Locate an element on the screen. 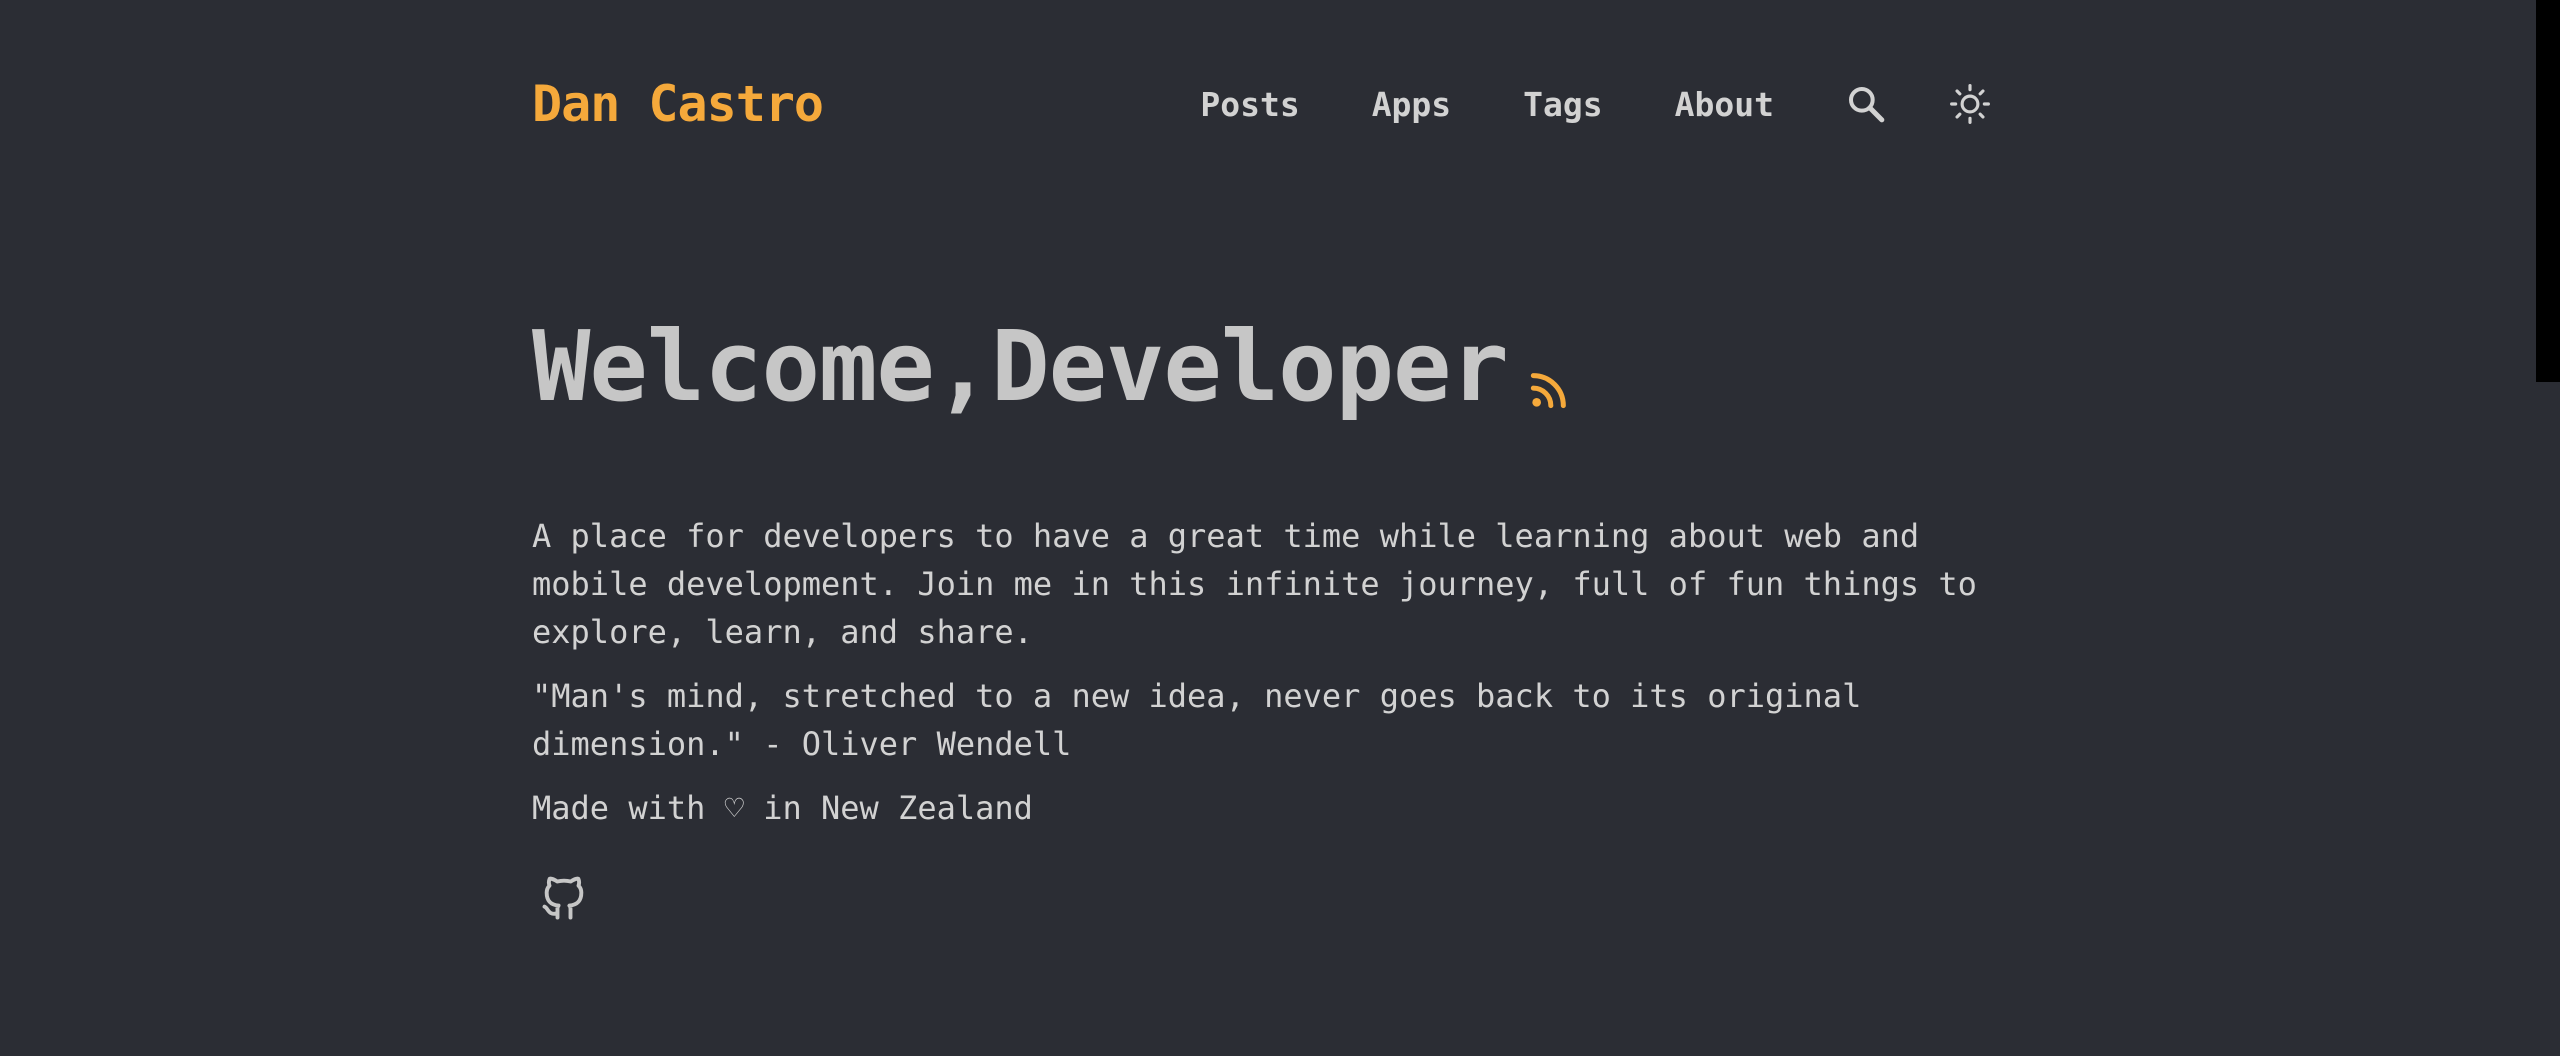 The height and width of the screenshot is (1056, 2560). site-logo: Dan Castro is located at coordinates (678, 104).